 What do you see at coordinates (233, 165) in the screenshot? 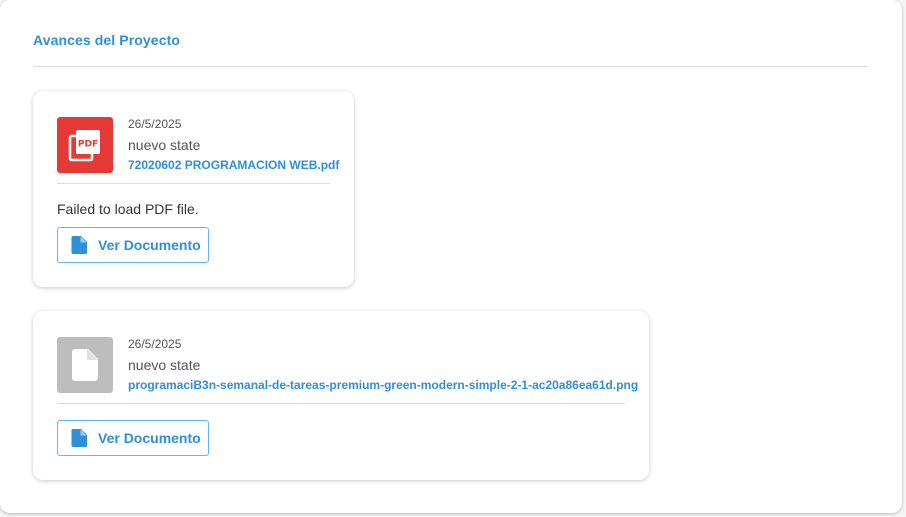
I see `document-filename-link: 72020602 PROGRAMACION WEB.pdf` at bounding box center [233, 165].